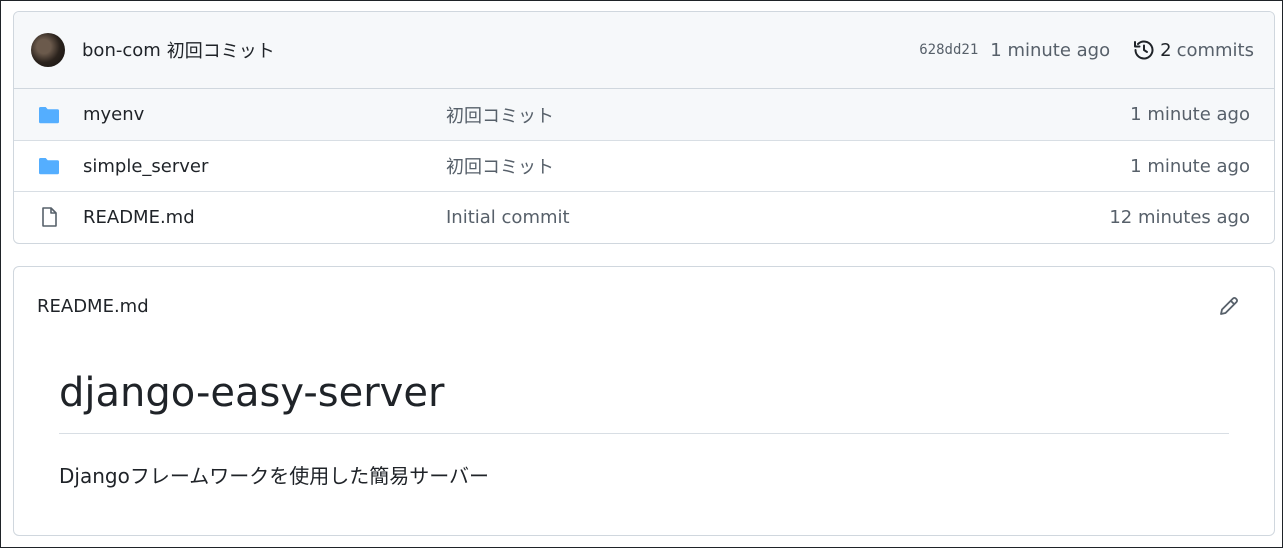  I want to click on commits-history-link: 2 commits, so click(1193, 50).